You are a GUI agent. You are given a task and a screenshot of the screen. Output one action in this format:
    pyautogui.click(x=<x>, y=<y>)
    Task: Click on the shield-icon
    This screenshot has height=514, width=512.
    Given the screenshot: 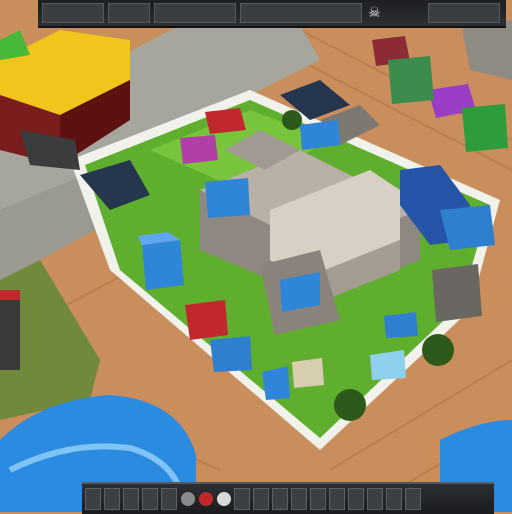 What is the action you would take?
    pyautogui.click(x=206, y=499)
    